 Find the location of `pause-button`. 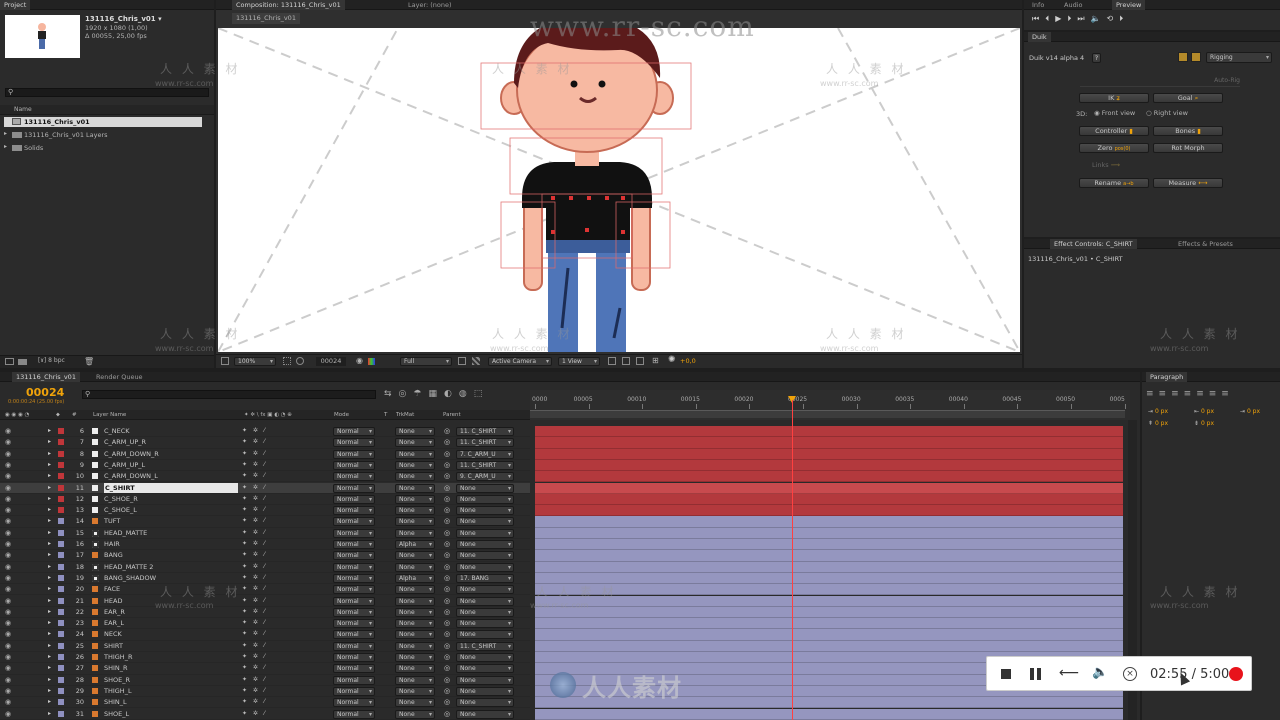

pause-button is located at coordinates (1032, 674).